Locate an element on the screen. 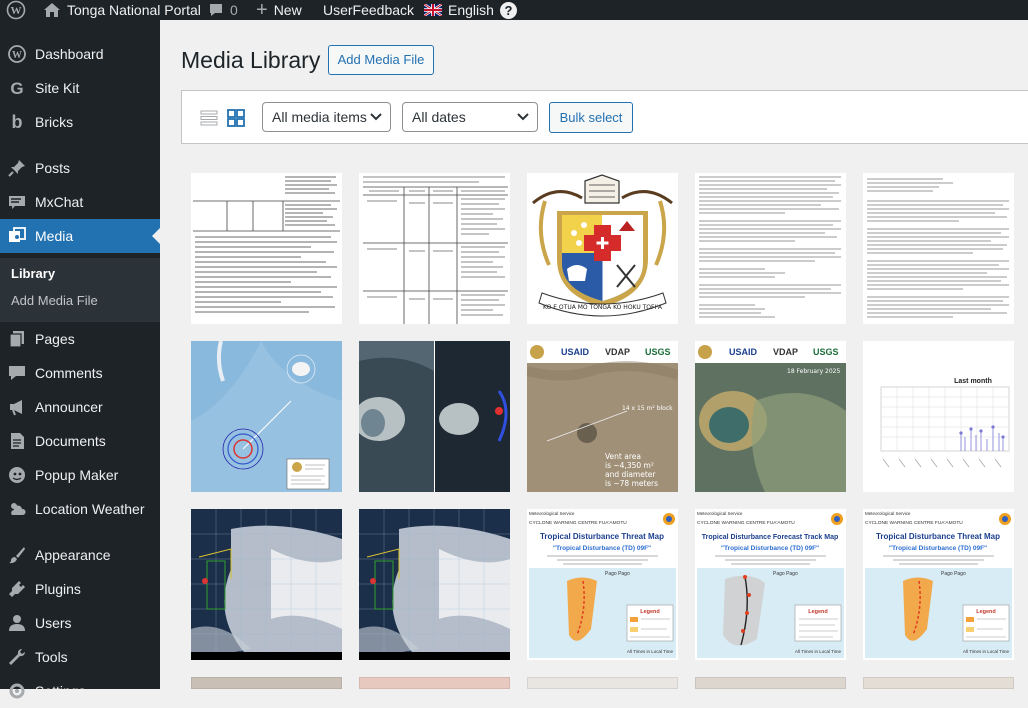  dashboard-icon: W is located at coordinates (17, 54).